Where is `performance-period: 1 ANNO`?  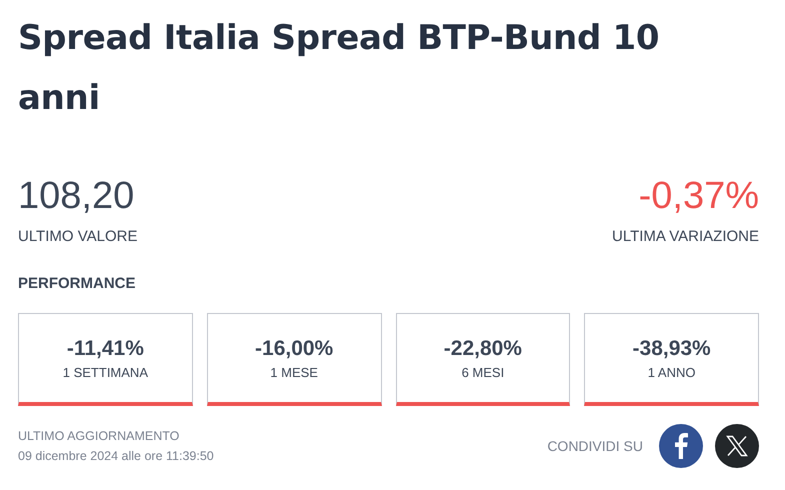
performance-period: 1 ANNO is located at coordinates (672, 372).